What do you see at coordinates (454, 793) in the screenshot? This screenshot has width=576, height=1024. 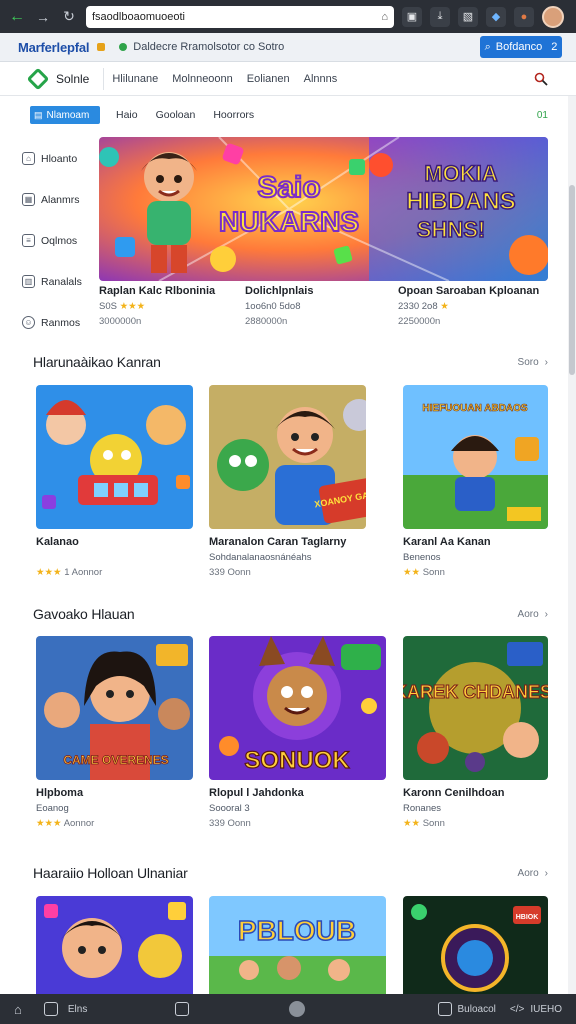 I see `game-title: Karonn Cenilhdoan` at bounding box center [454, 793].